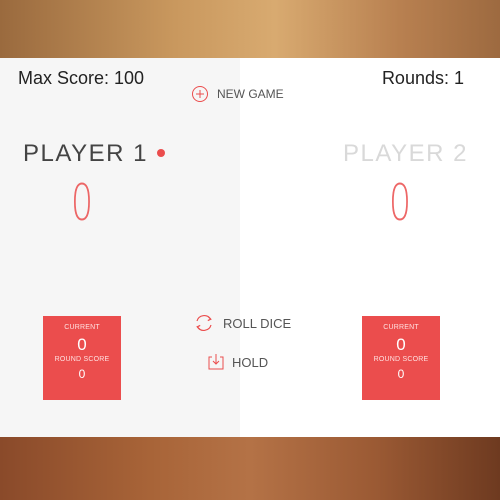 This screenshot has height=500, width=500. I want to click on rounds-label: Rounds: 1, so click(422, 78).